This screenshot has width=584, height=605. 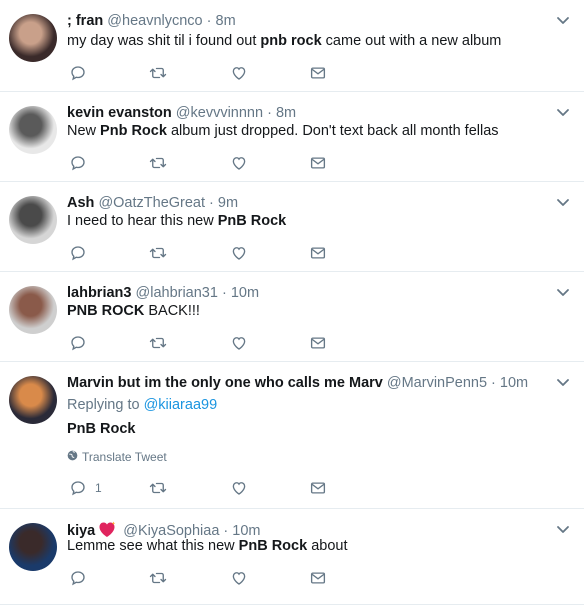 I want to click on tweet-header: kevin evanston @kevvvinnnn · 8m, so click(x=181, y=113).